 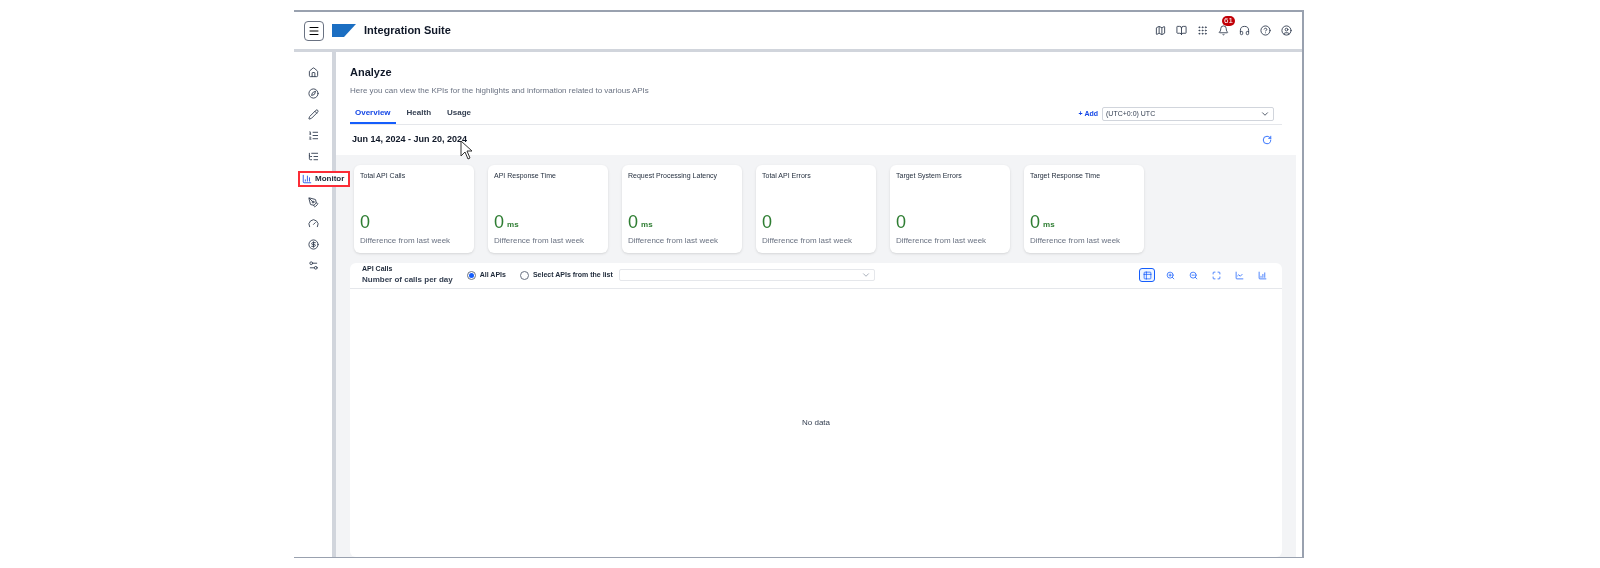 I want to click on compass-nav-button, so click(x=313, y=93).